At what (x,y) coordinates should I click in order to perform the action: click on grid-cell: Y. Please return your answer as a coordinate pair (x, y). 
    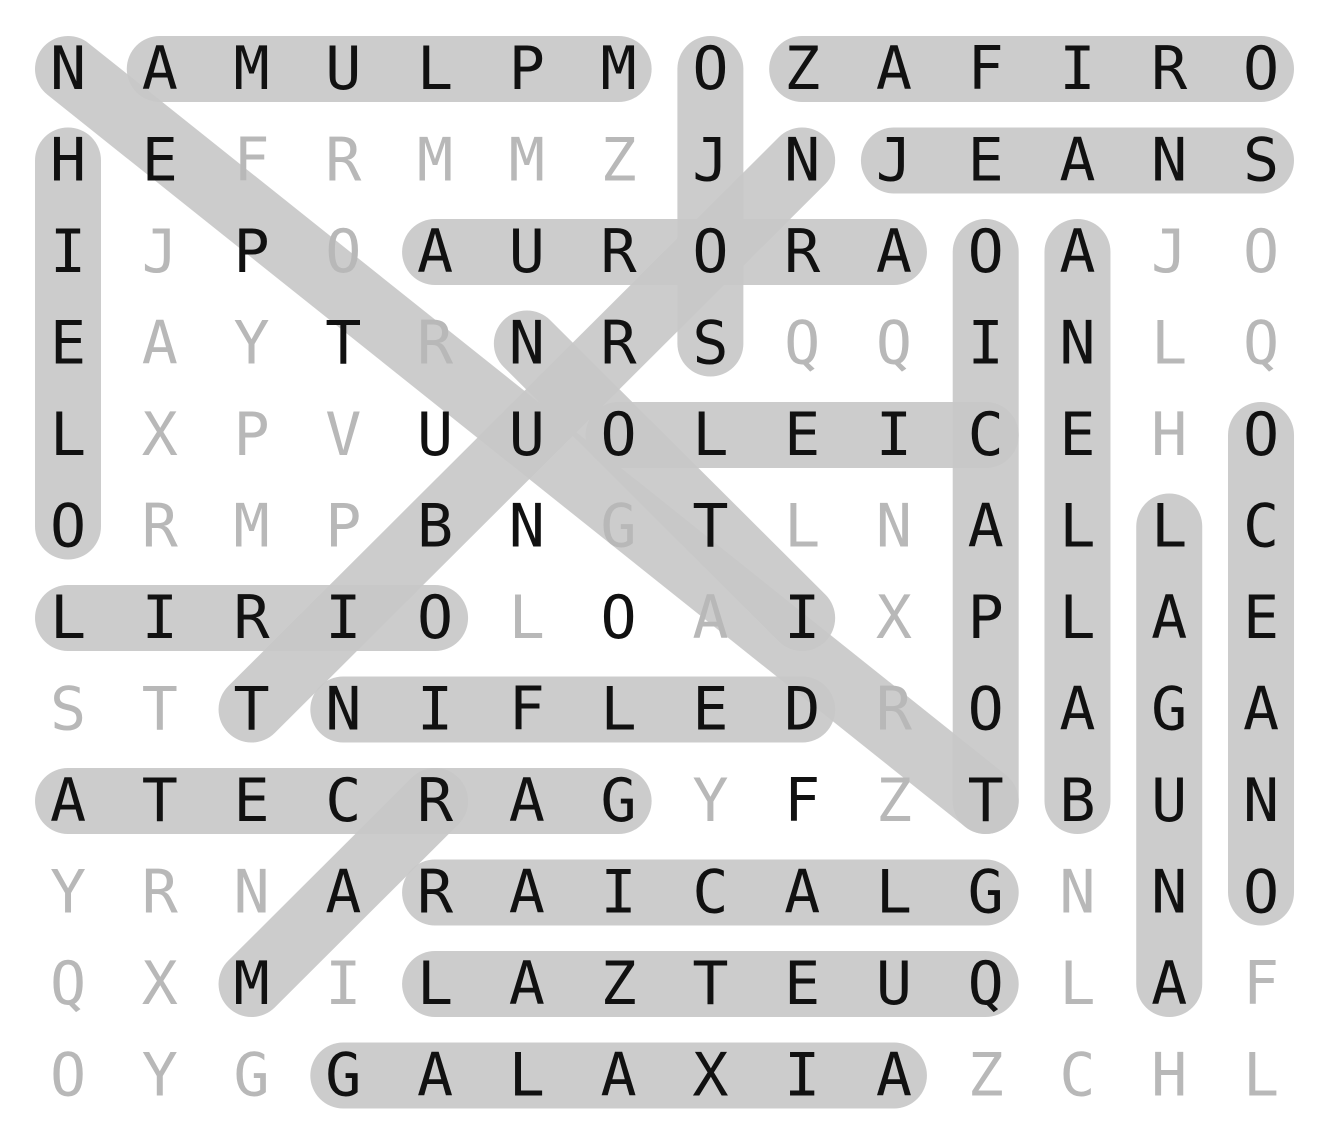
    Looking at the image, I should click on (251, 344).